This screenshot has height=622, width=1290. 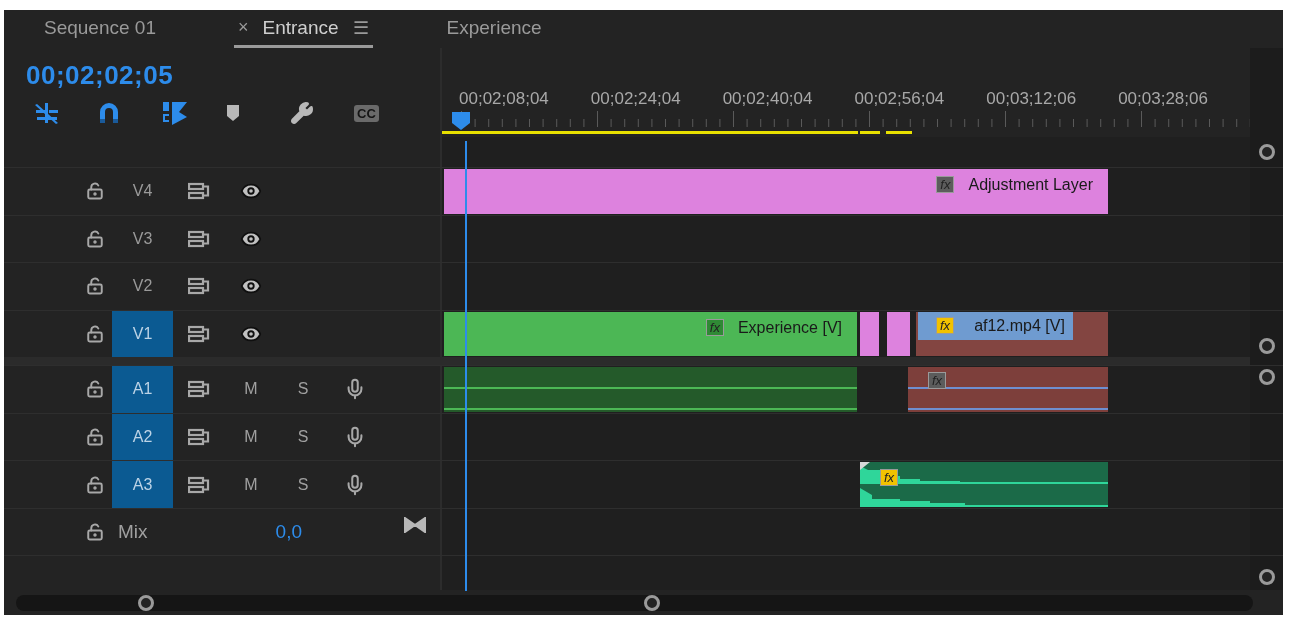 I want to click on ruler-timecode: 00;02;40;04, so click(x=768, y=99).